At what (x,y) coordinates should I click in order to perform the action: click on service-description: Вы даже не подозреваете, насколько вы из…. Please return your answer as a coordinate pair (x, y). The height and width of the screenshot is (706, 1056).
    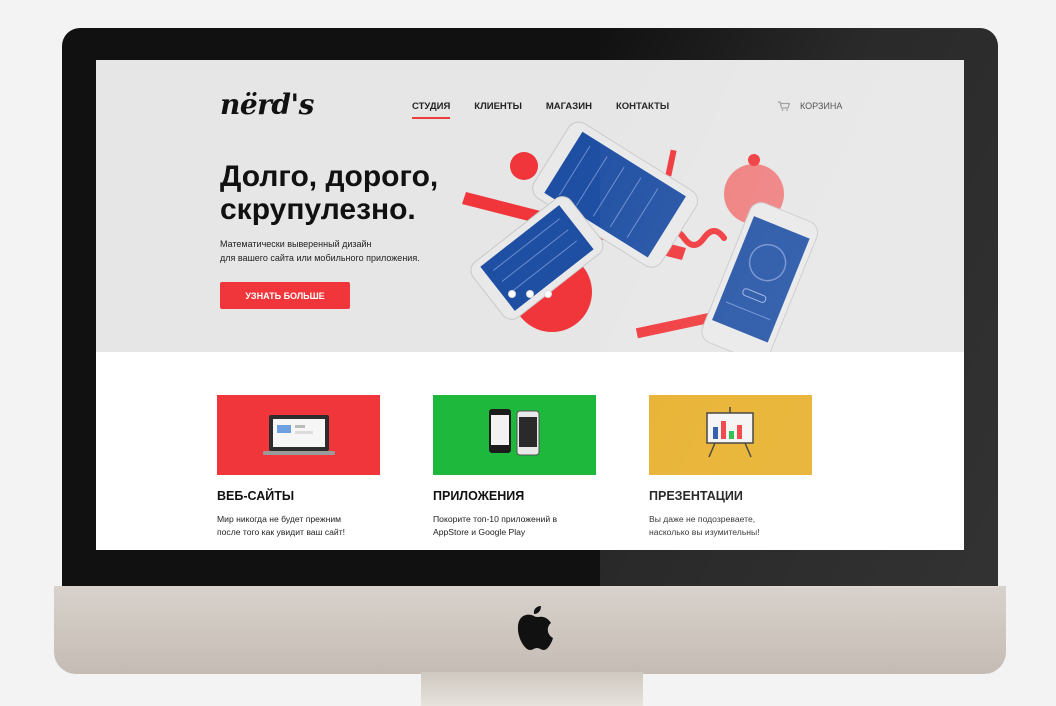
    Looking at the image, I should click on (729, 526).